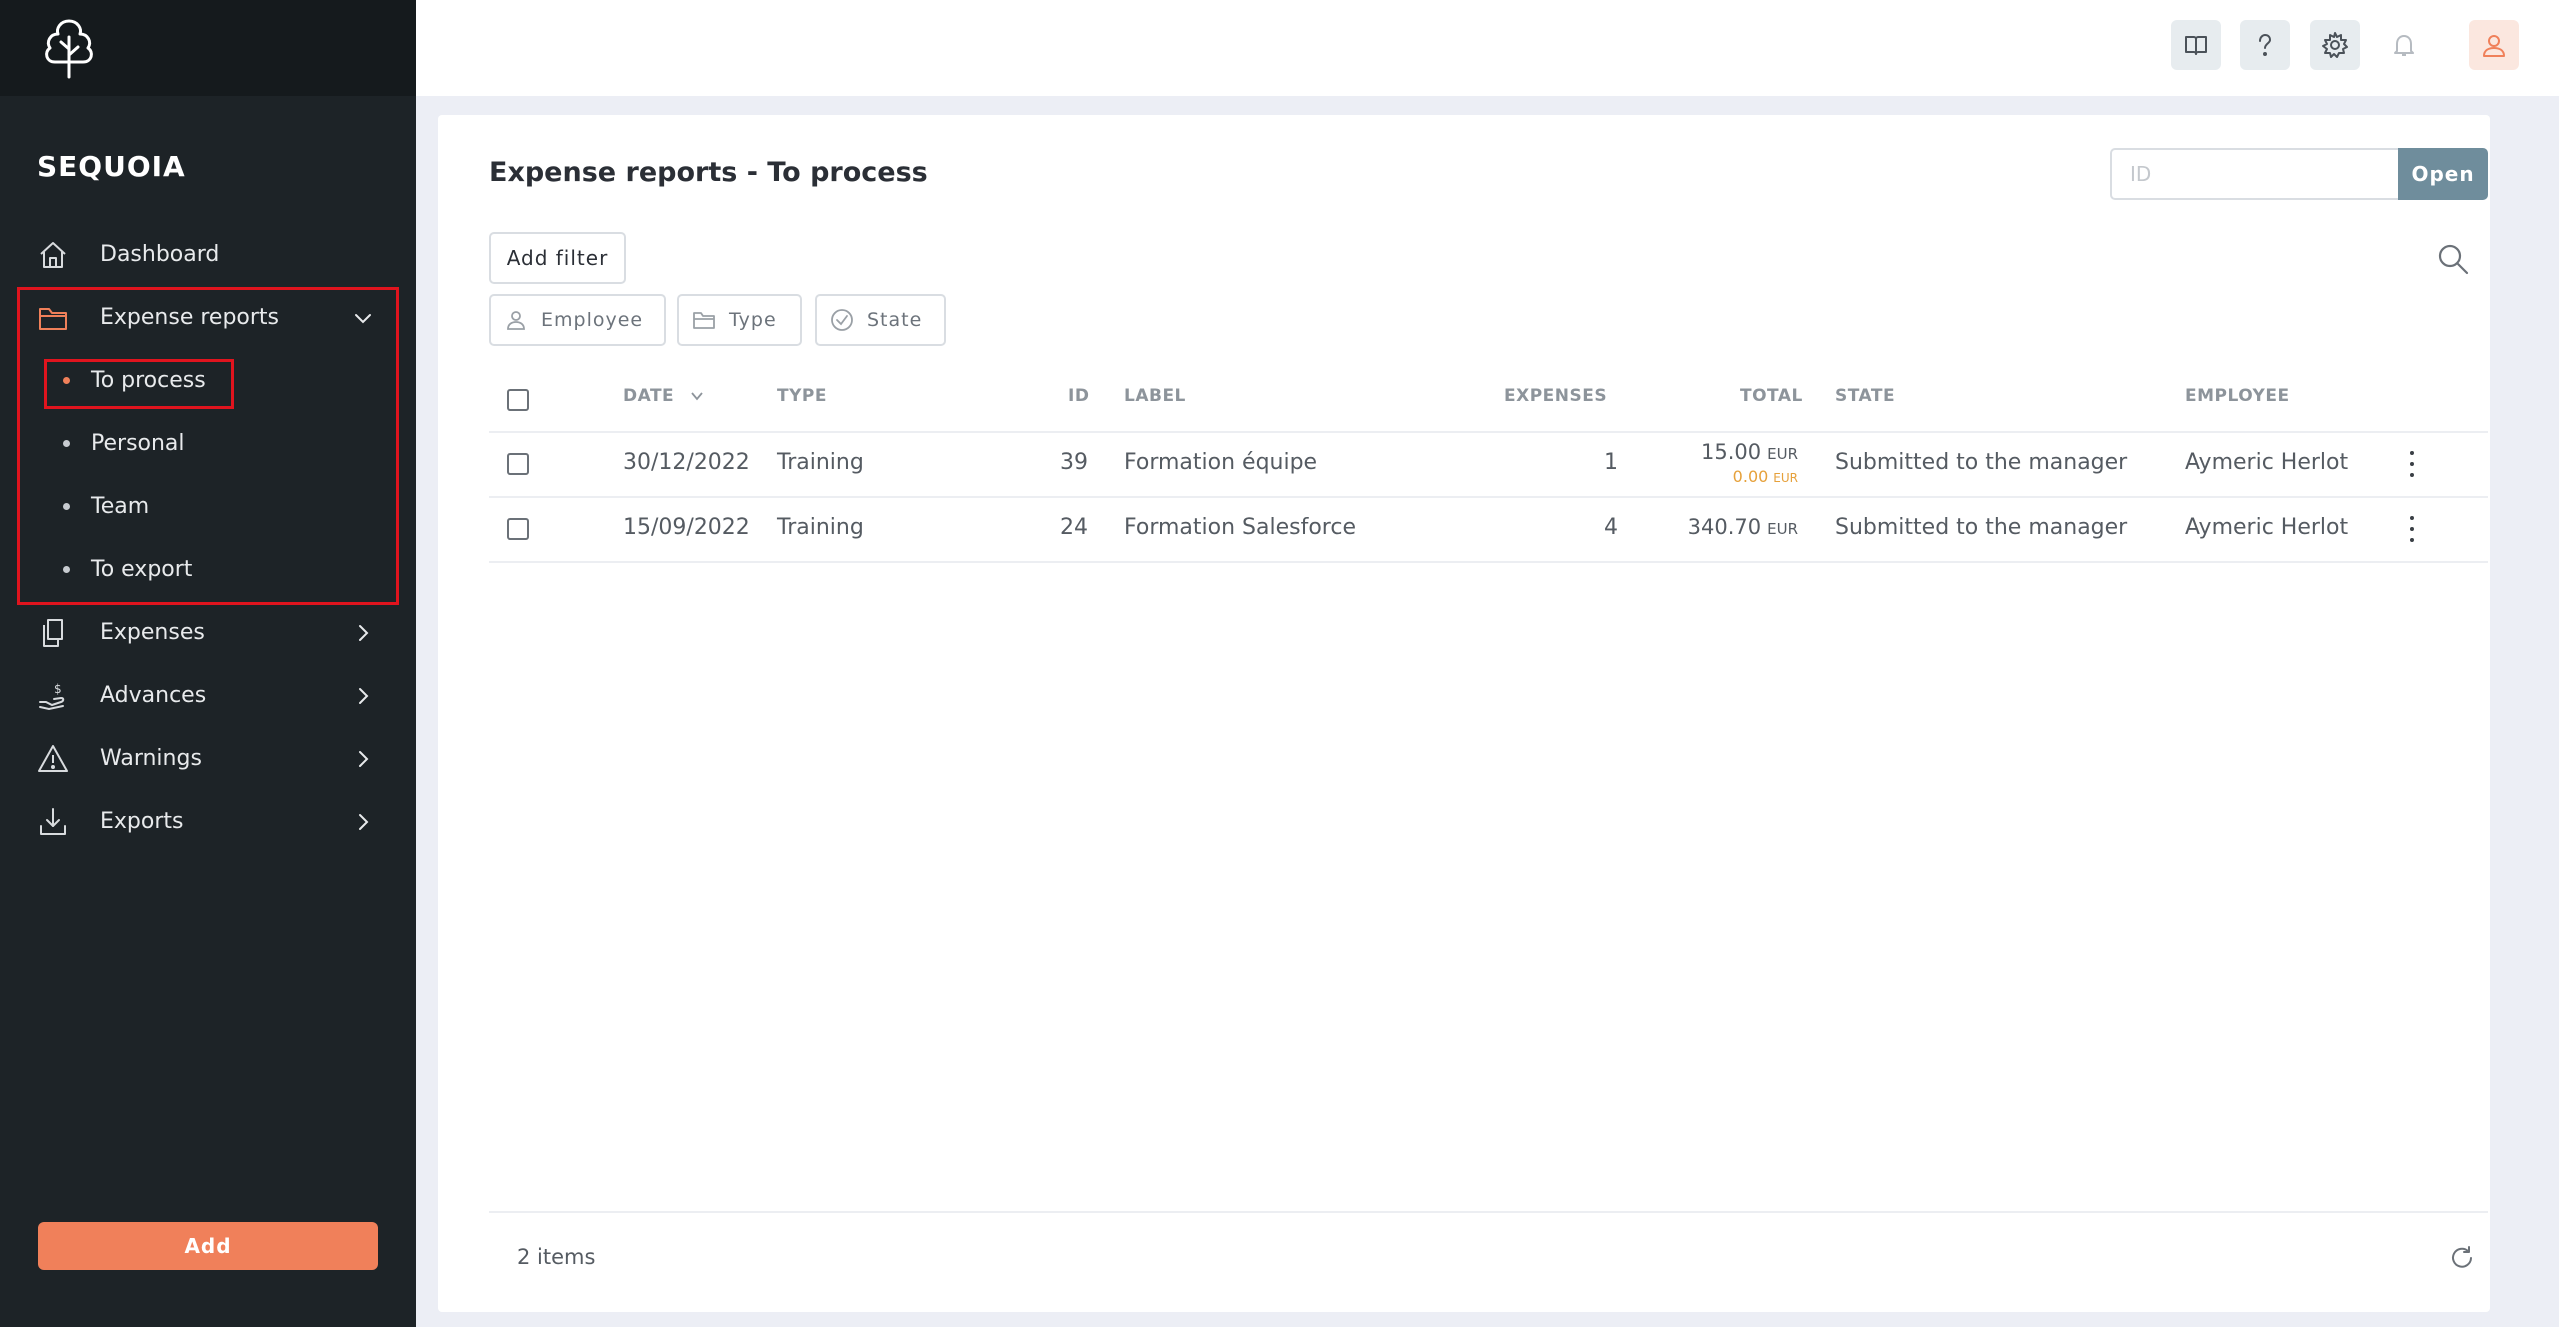  I want to click on documents-icon, so click(53, 633).